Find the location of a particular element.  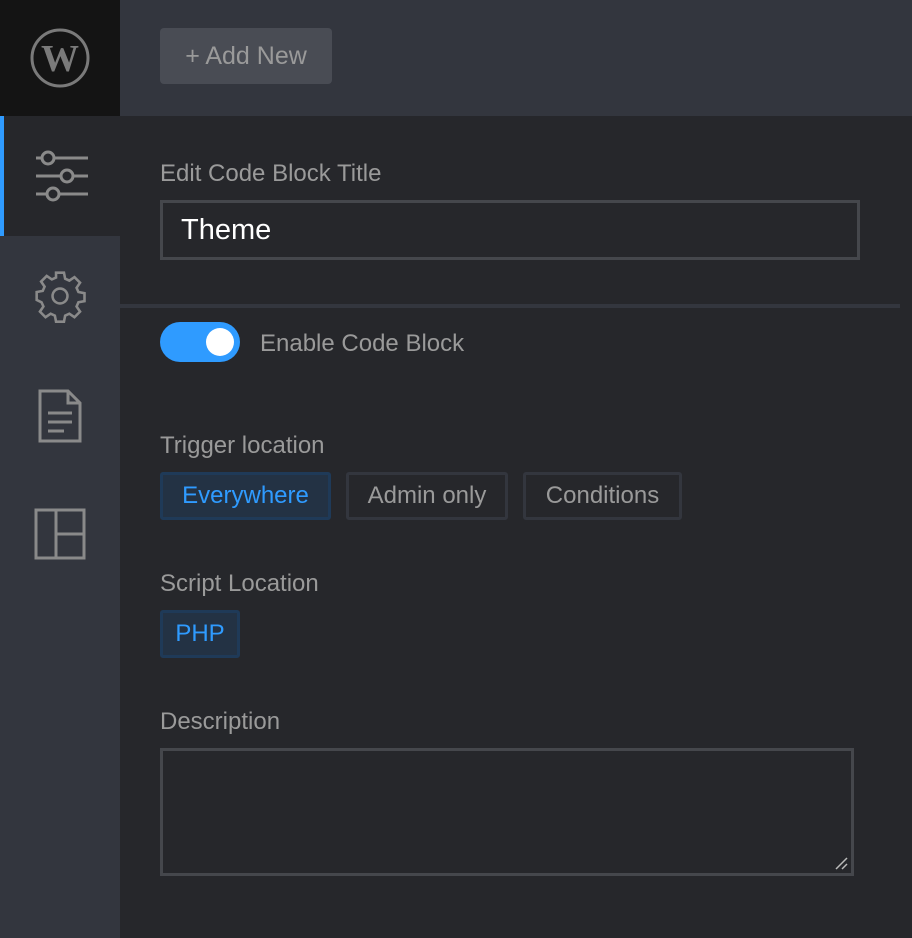

add-new-button: + Add New is located at coordinates (246, 56).